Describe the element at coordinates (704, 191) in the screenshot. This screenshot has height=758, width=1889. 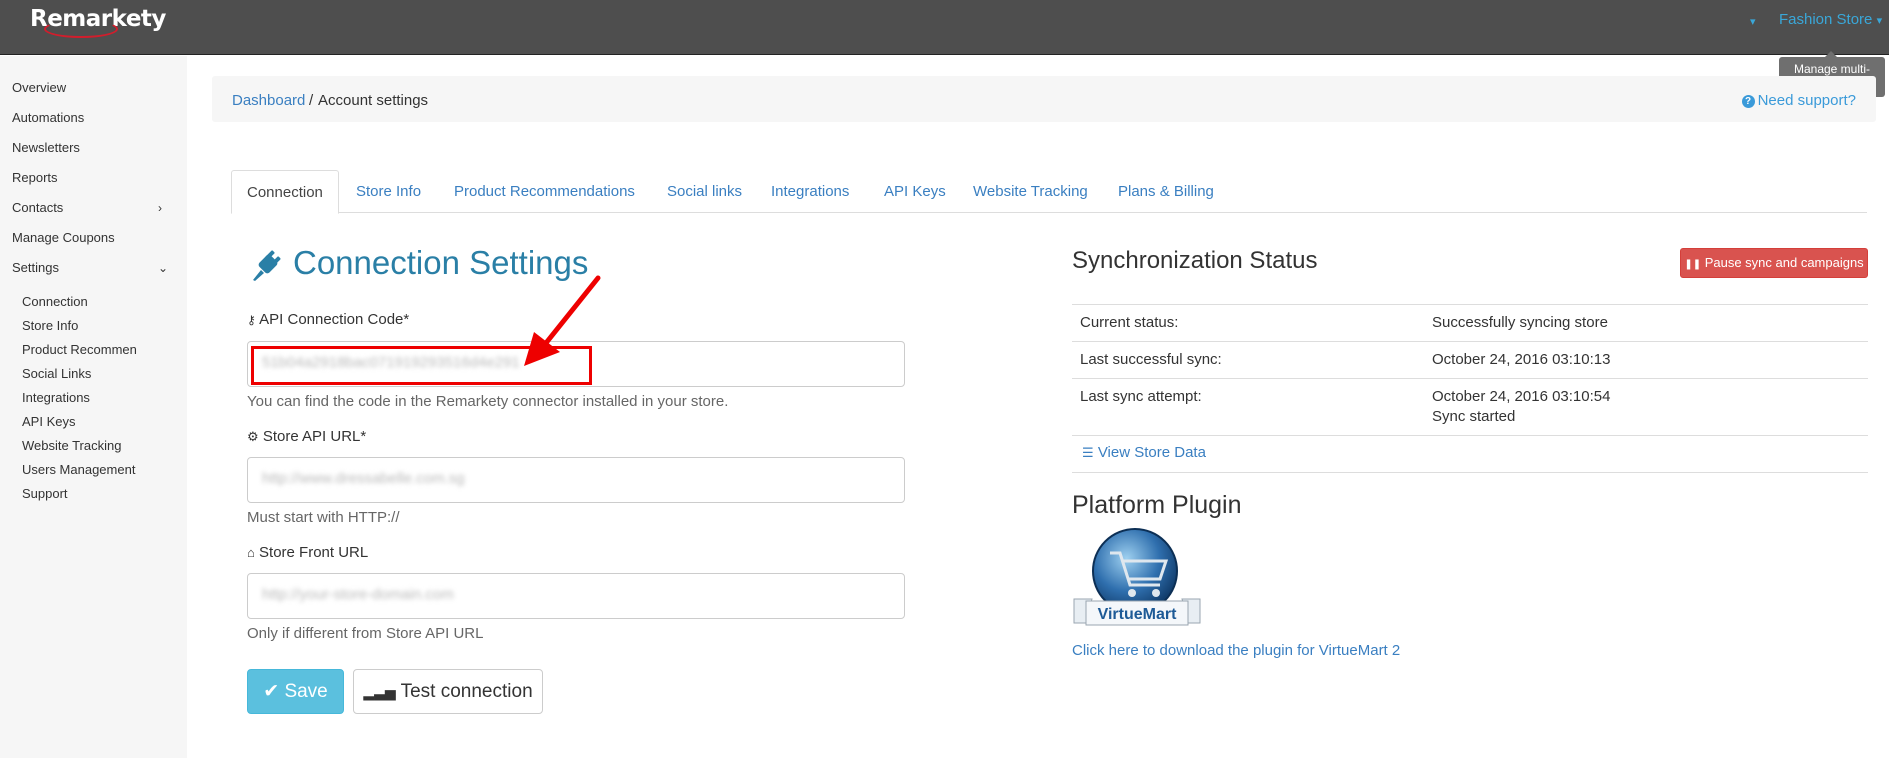
I see `tab-social-links: Social links` at that location.